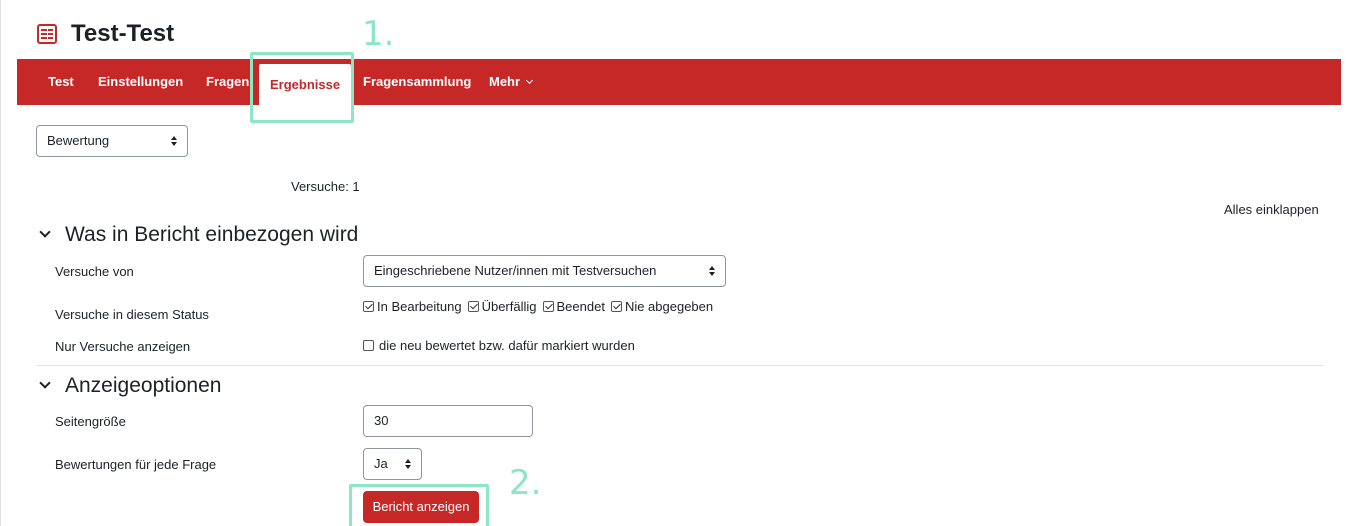  What do you see at coordinates (61, 82) in the screenshot?
I see `tab-test: Test` at bounding box center [61, 82].